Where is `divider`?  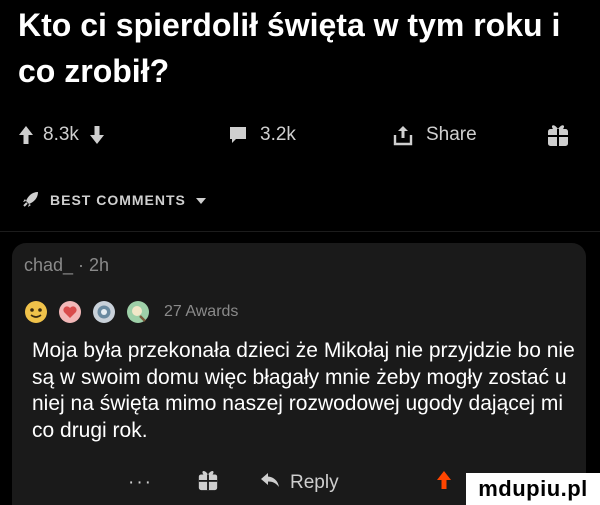
divider is located at coordinates (300, 231).